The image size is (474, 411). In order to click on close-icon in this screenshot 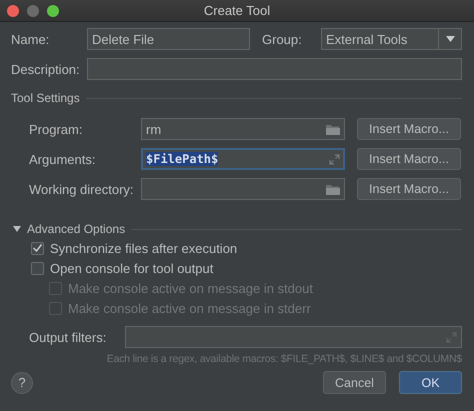, I will do `click(13, 10)`.